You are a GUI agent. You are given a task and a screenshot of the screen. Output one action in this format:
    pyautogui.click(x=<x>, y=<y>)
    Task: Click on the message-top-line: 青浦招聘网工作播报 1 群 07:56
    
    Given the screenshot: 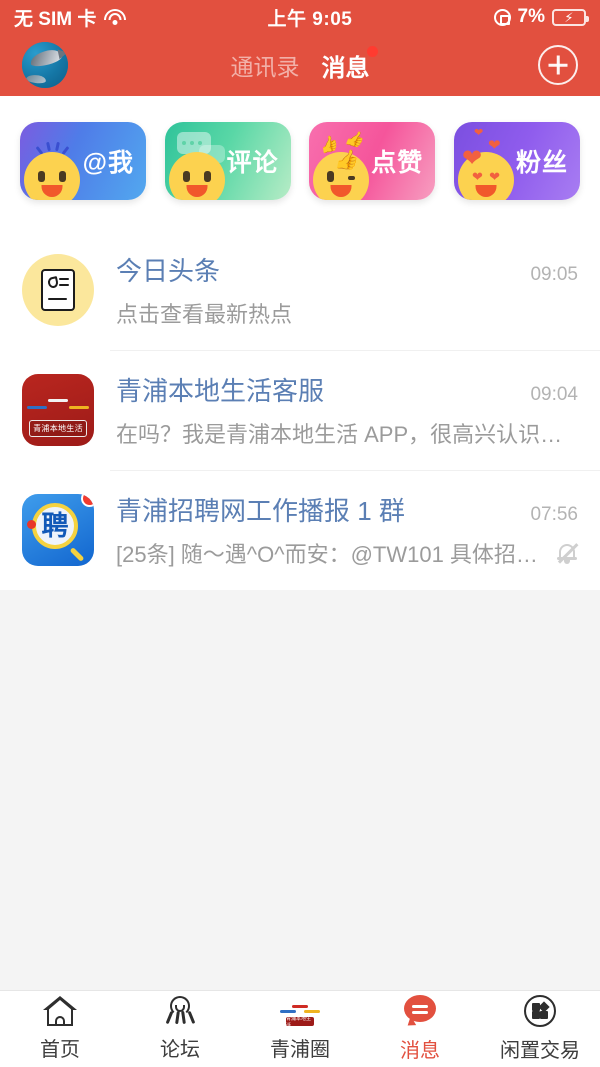 What is the action you would take?
    pyautogui.click(x=347, y=509)
    